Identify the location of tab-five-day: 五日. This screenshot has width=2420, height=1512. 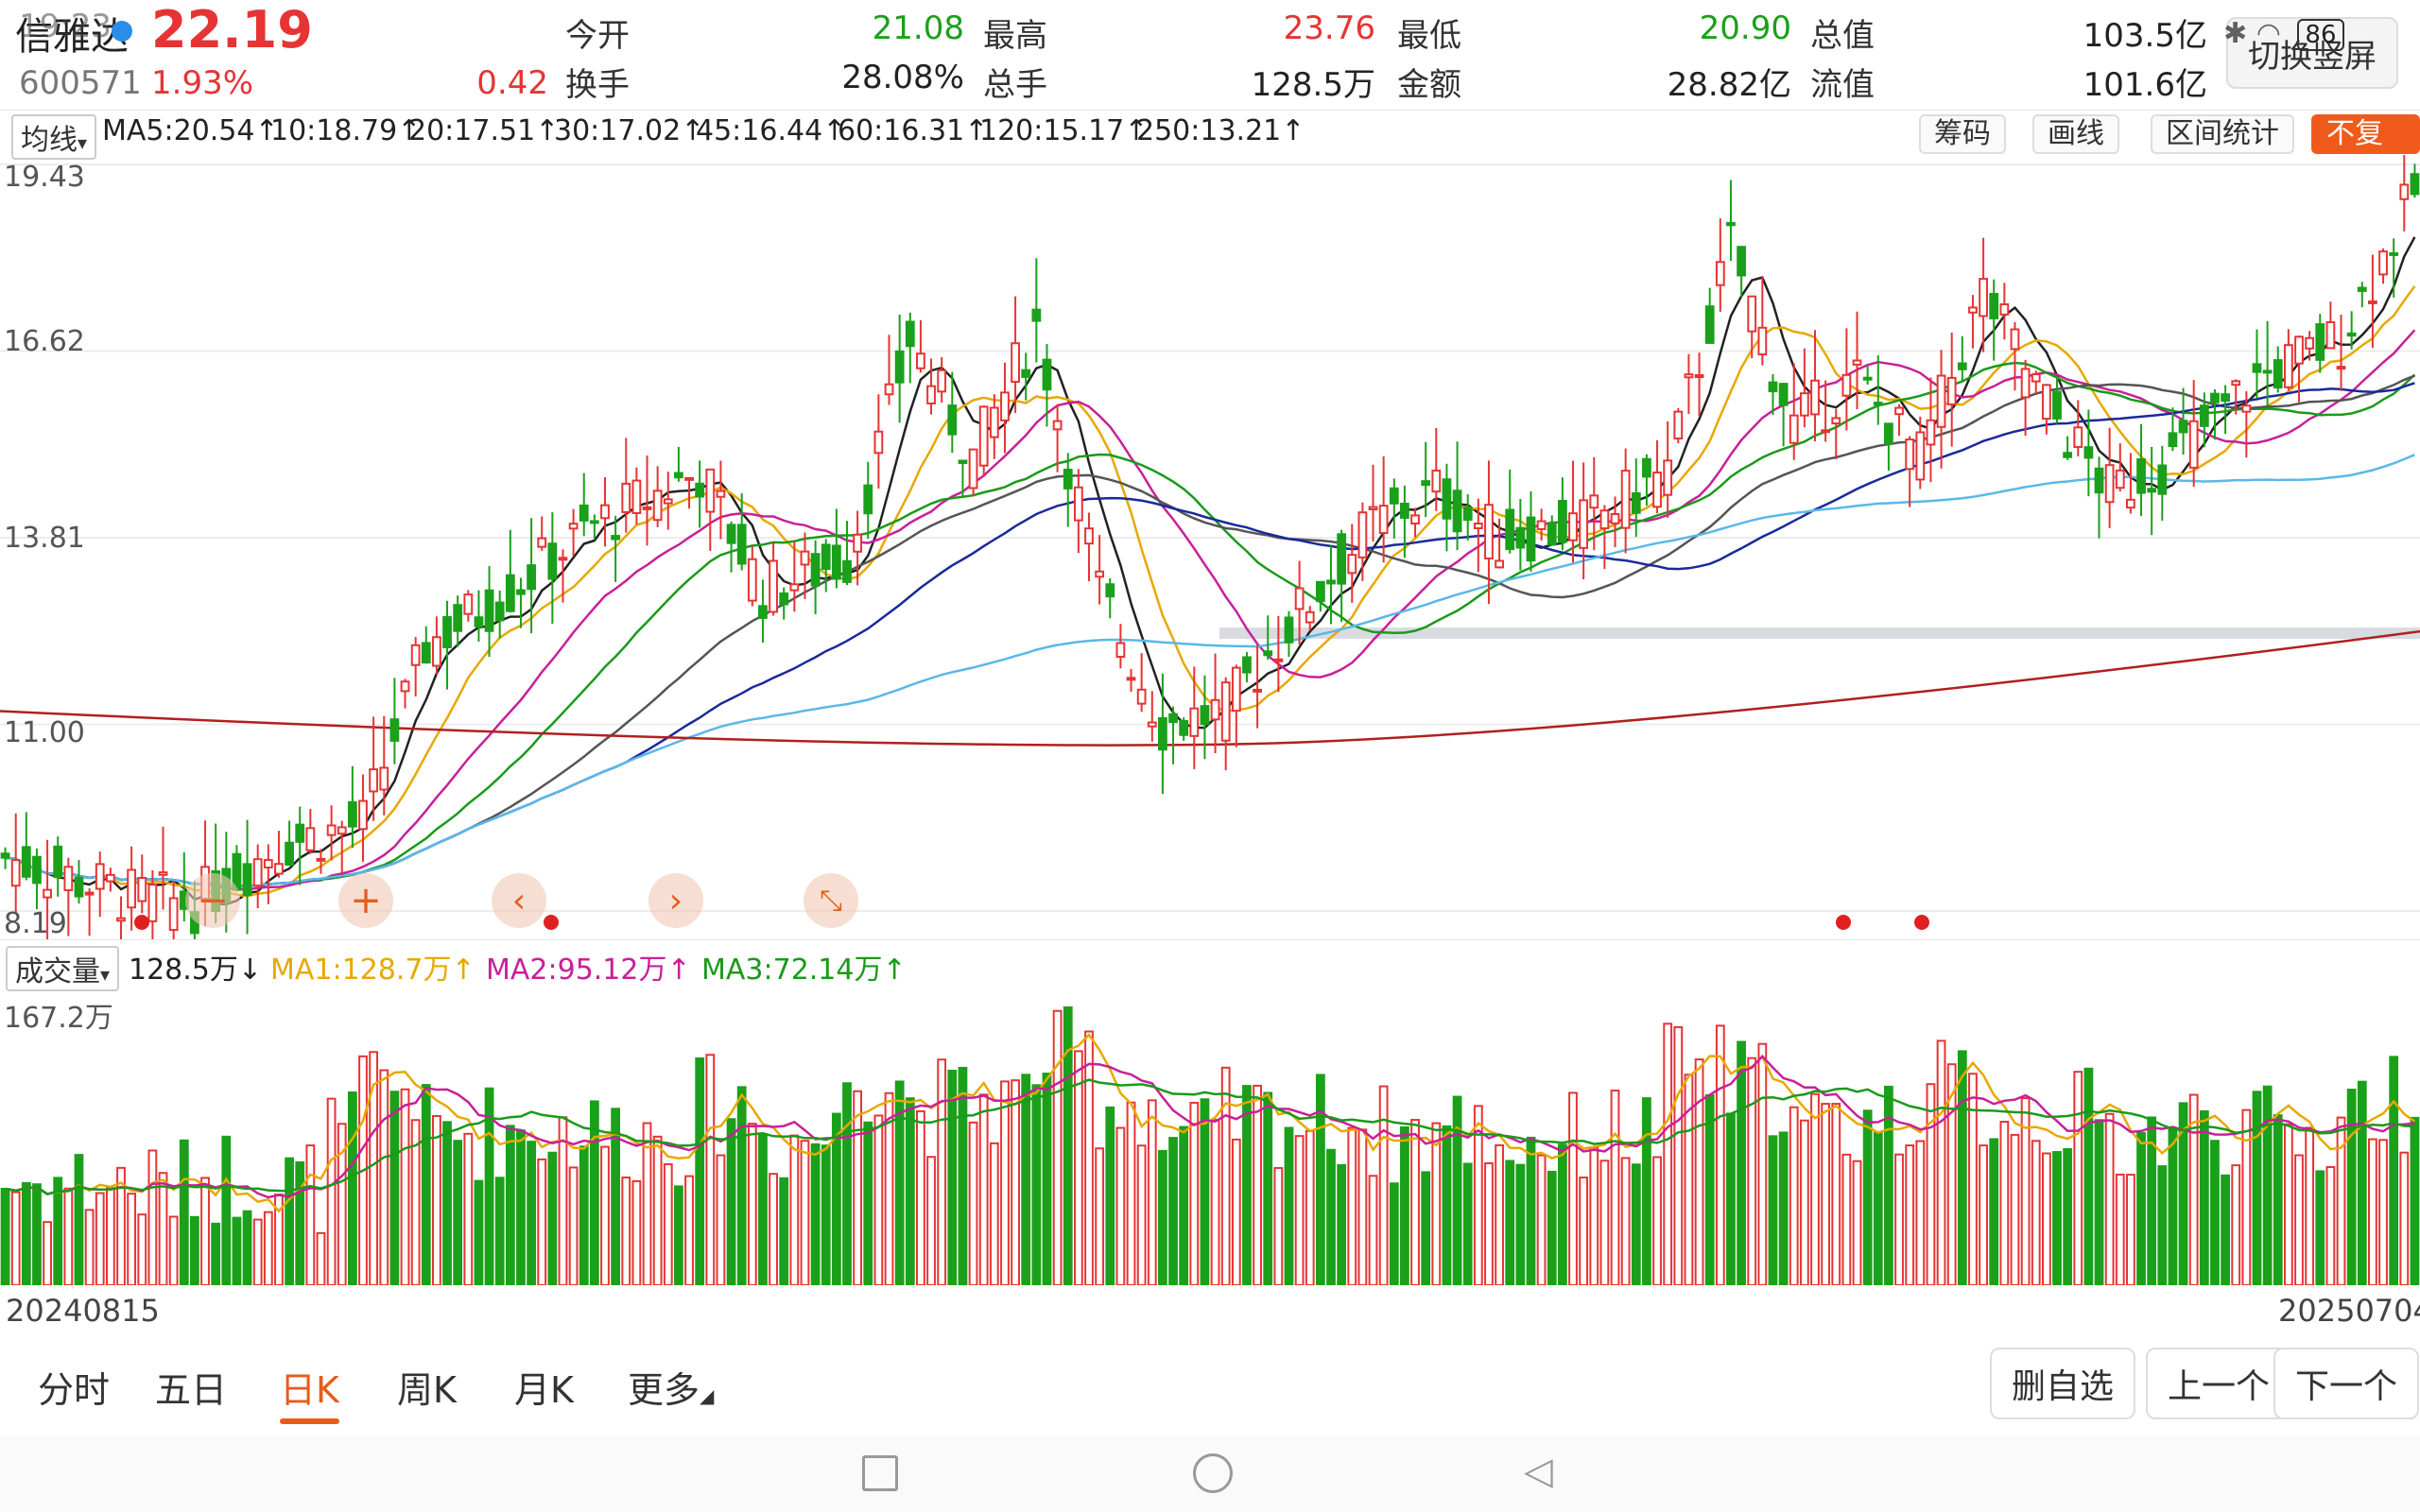
(191, 1387).